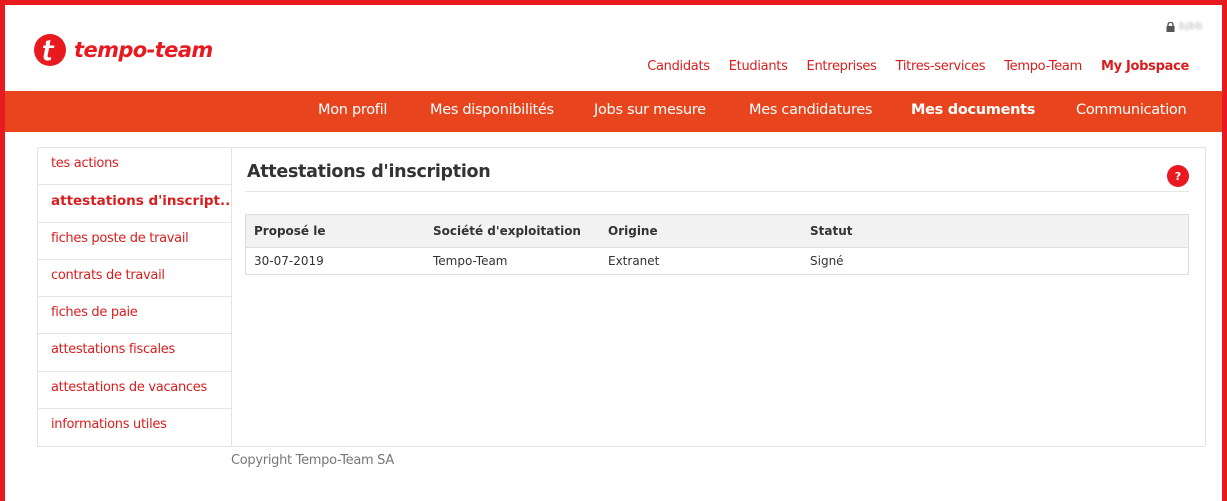 Image resolution: width=1227 pixels, height=501 pixels. Describe the element at coordinates (1191, 26) in the screenshot. I see `user-name: bjbb` at that location.